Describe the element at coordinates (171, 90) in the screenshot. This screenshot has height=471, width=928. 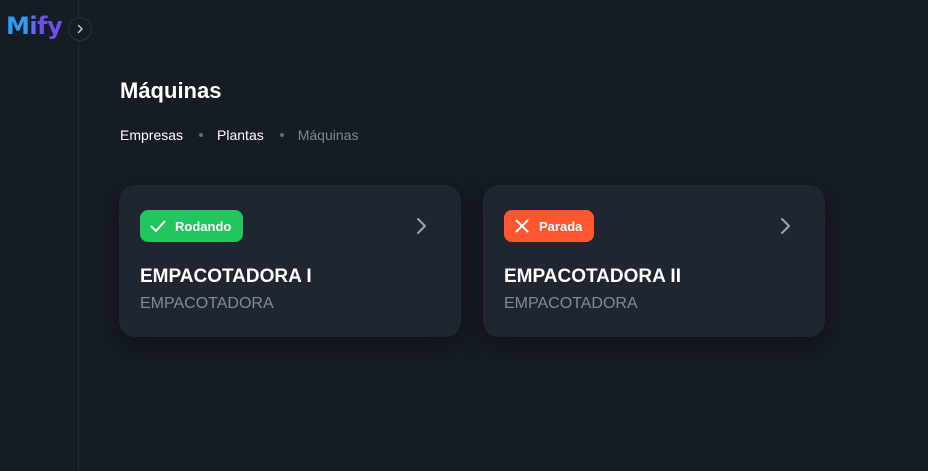
I see `page-title: Máquinas` at that location.